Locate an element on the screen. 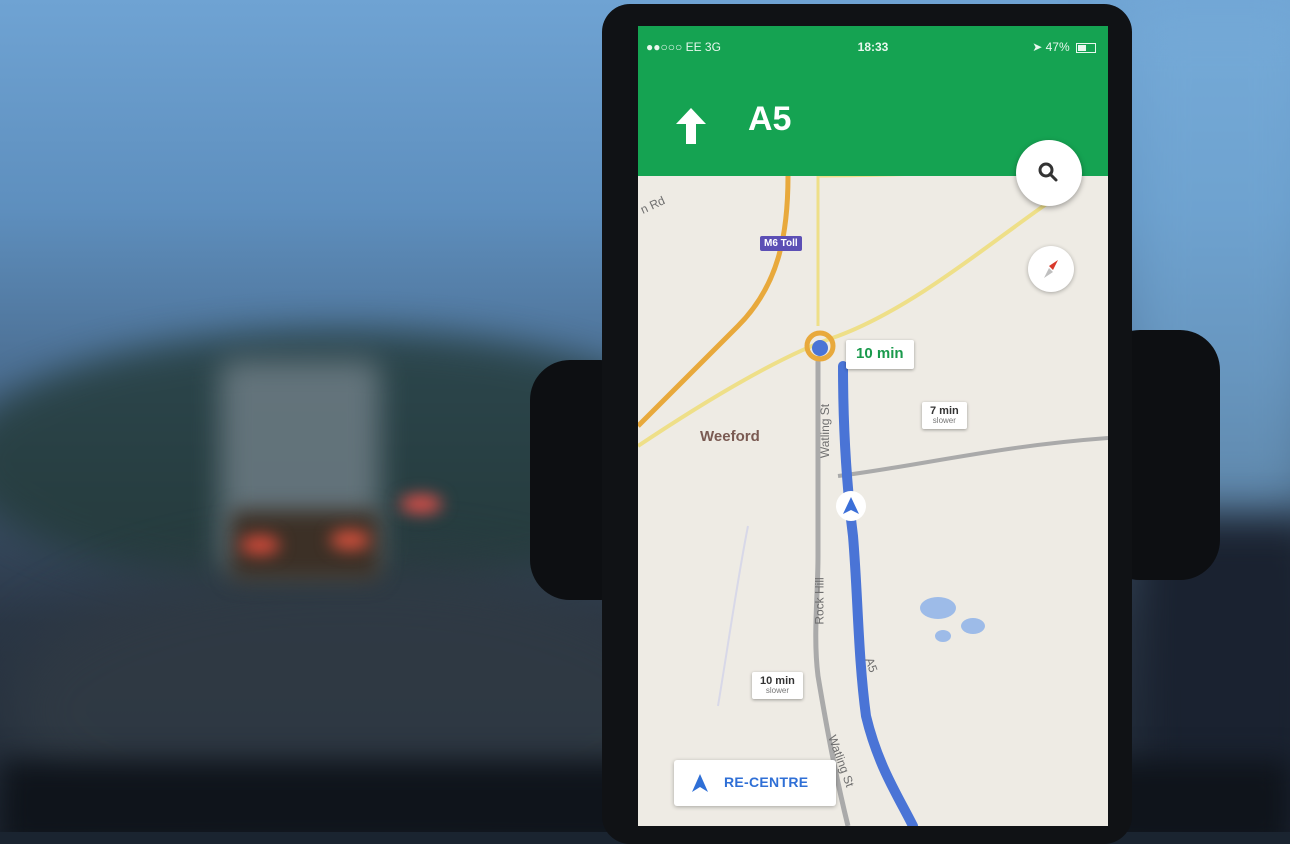 The width and height of the screenshot is (1290, 844). eta-callout-alternative: 10 min slower is located at coordinates (777, 685).